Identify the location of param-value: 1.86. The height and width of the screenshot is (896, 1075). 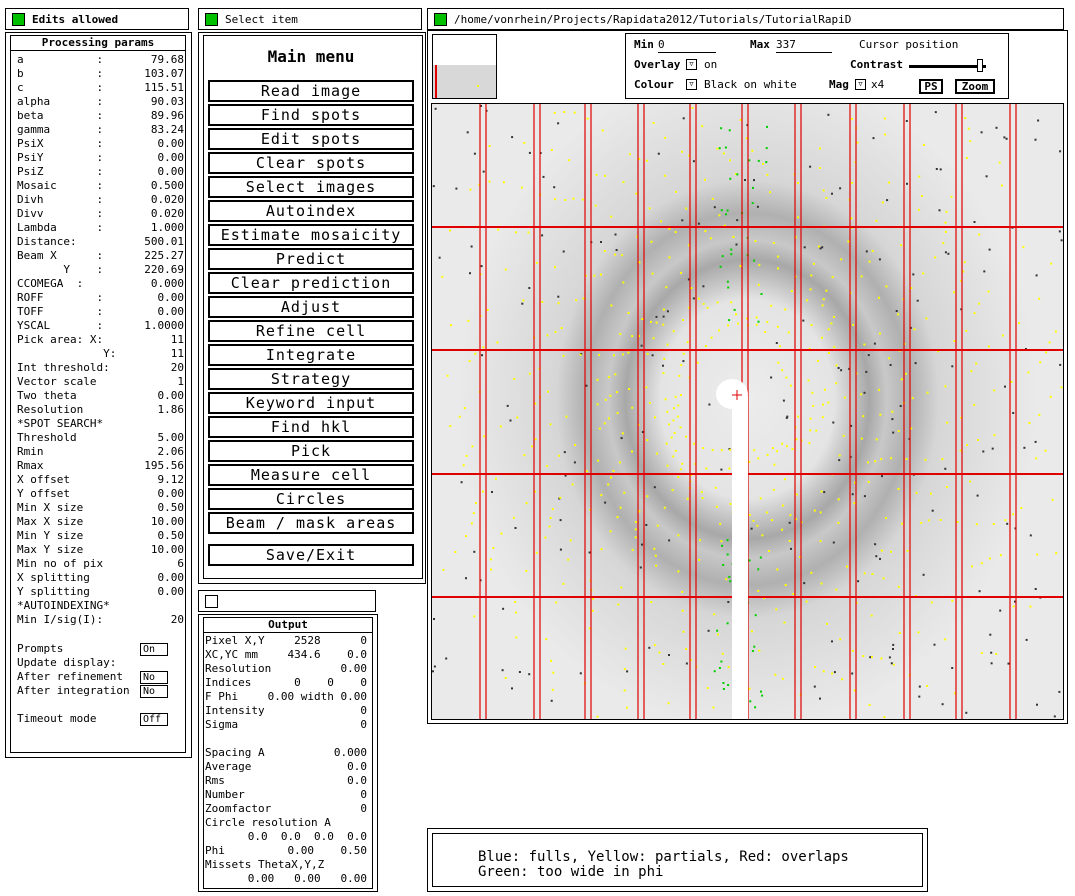
(171, 410).